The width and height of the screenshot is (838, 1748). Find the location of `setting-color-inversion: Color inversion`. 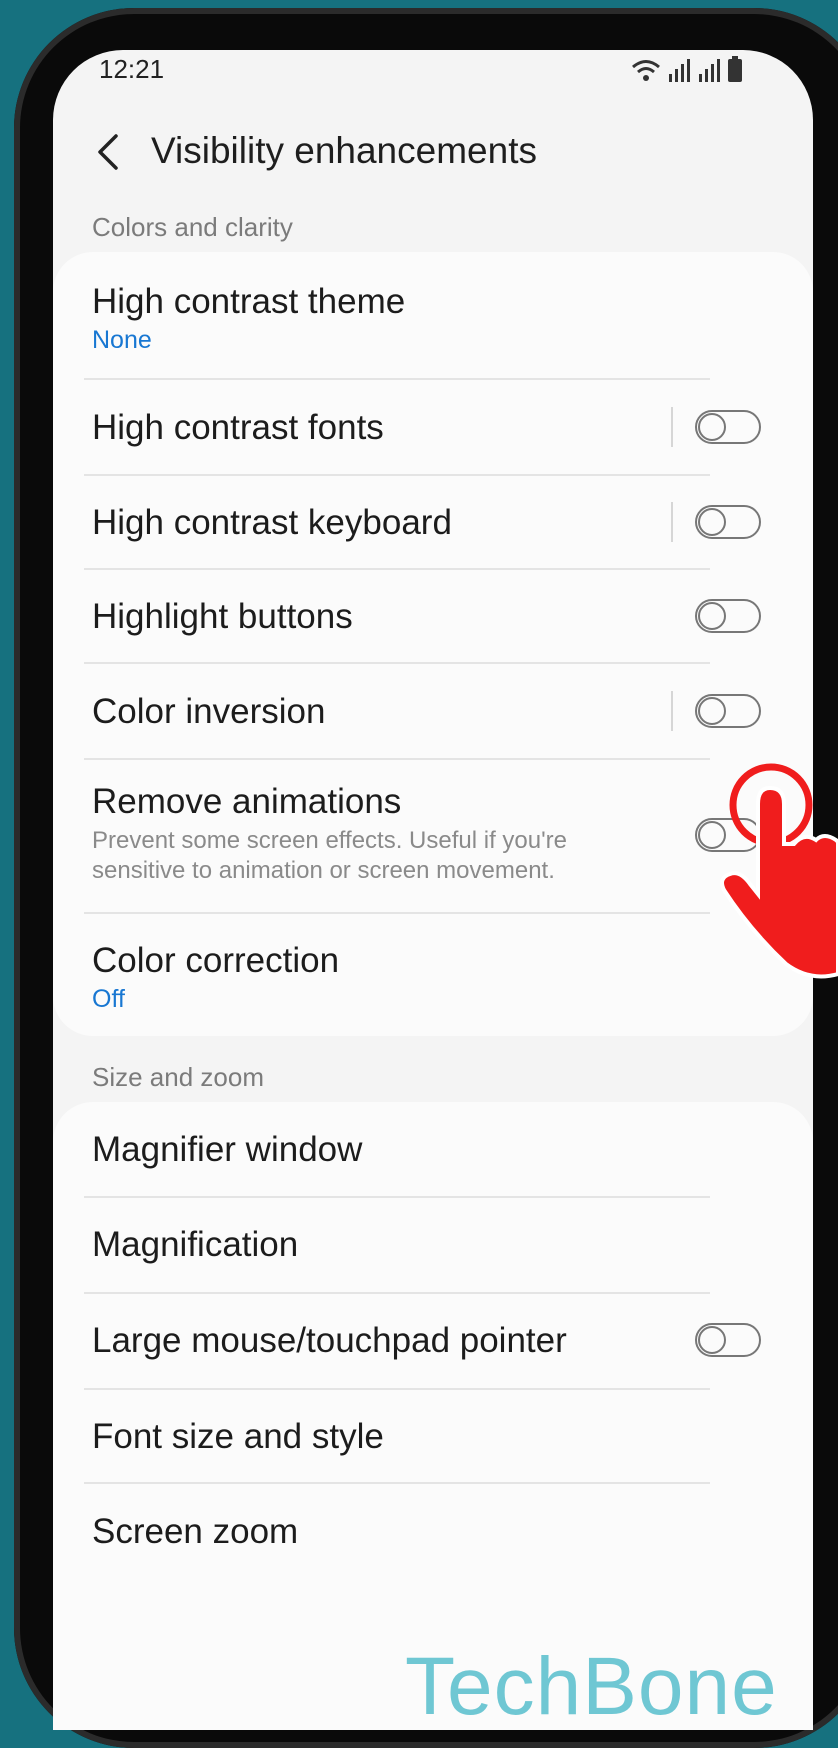

setting-color-inversion: Color inversion is located at coordinates (433, 711).